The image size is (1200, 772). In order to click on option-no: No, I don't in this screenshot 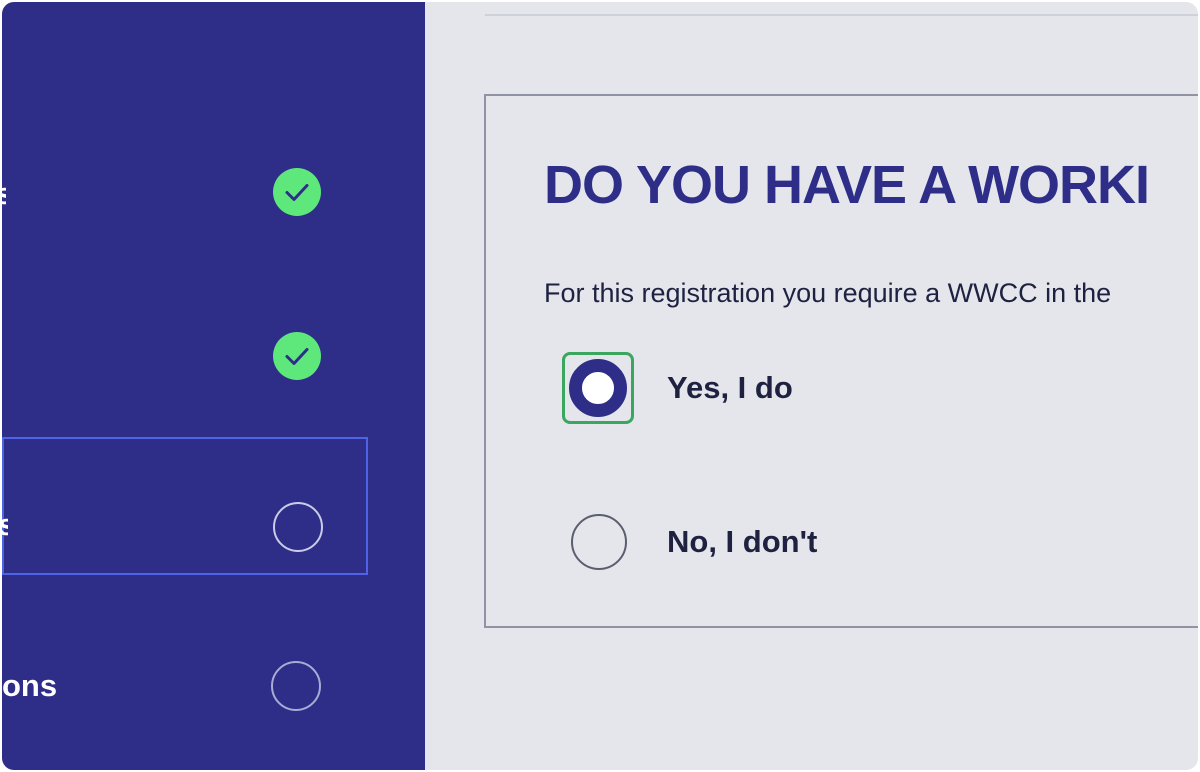, I will do `click(762, 541)`.